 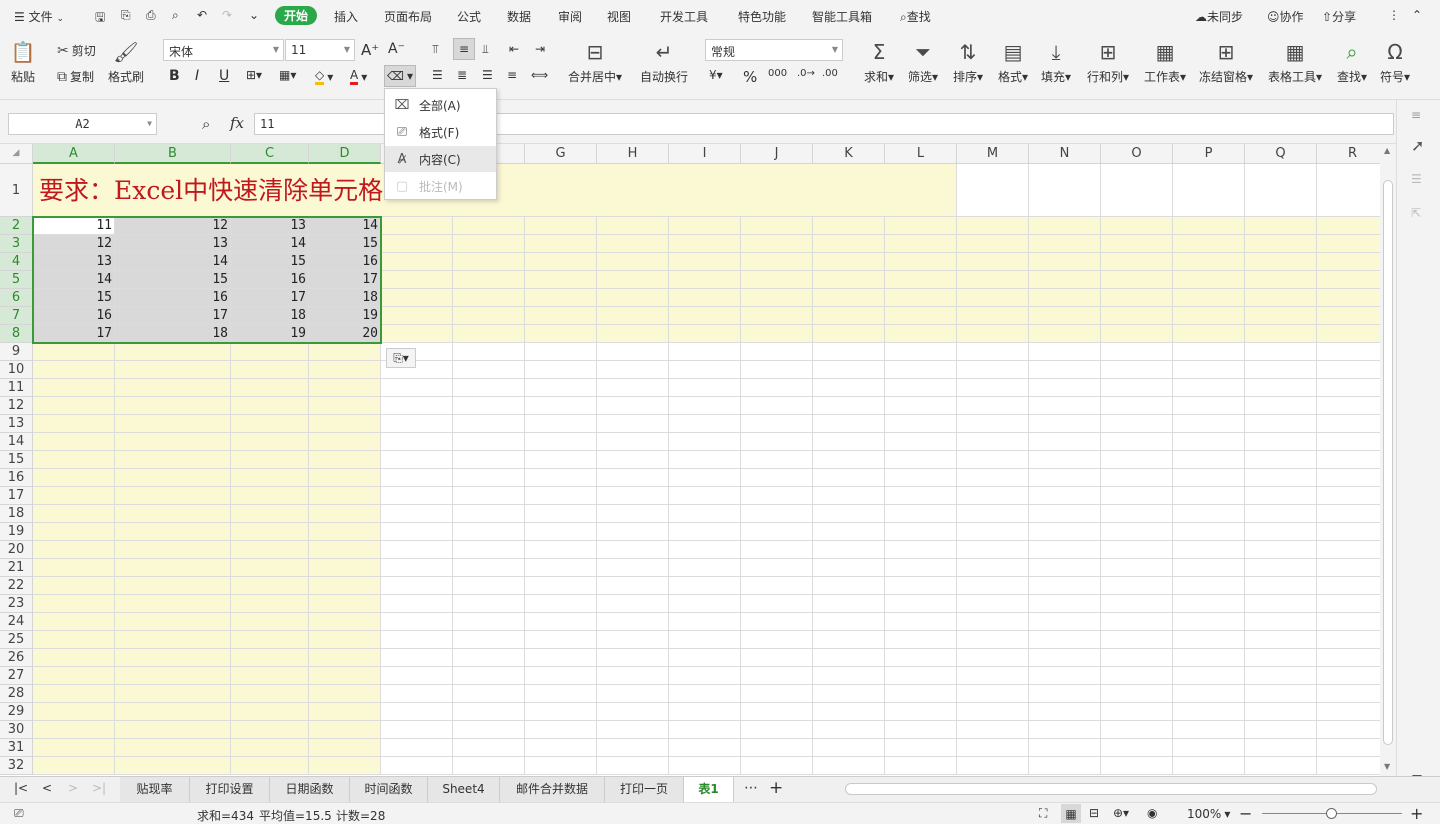 What do you see at coordinates (464, 49) in the screenshot?
I see `align-middle-icon: ≡` at bounding box center [464, 49].